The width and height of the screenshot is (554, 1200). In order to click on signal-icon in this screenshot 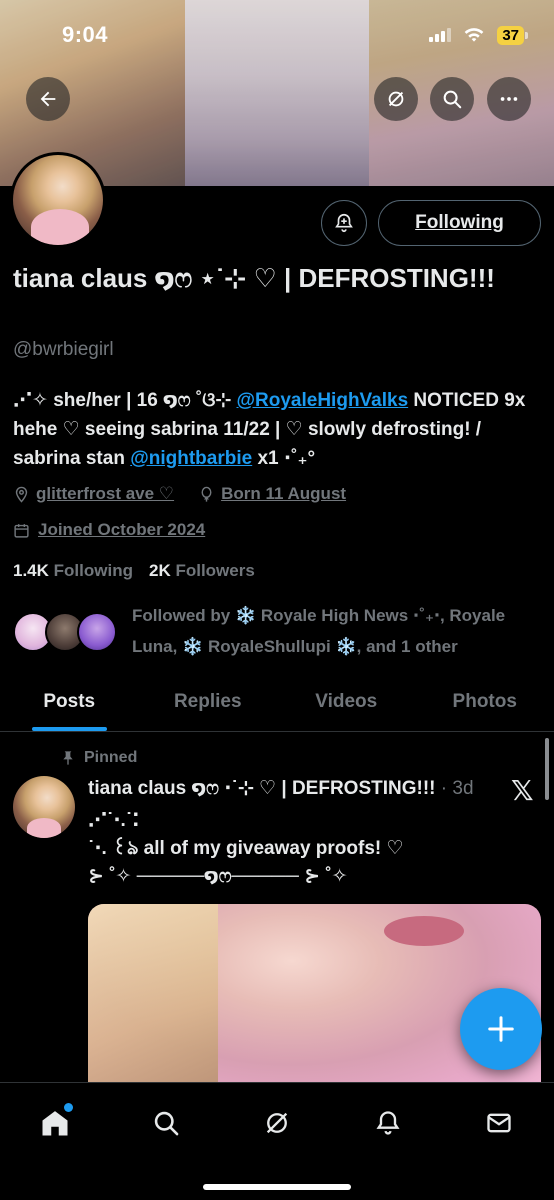, I will do `click(440, 35)`.